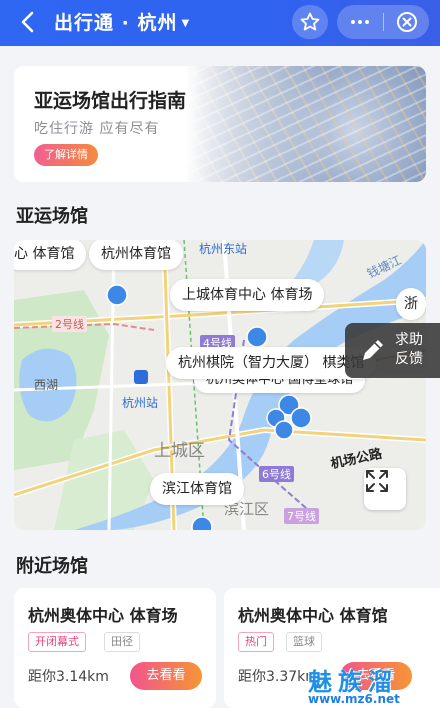 The width and height of the screenshot is (440, 708). I want to click on venues-section-title: 亚运场馆, so click(52, 216).